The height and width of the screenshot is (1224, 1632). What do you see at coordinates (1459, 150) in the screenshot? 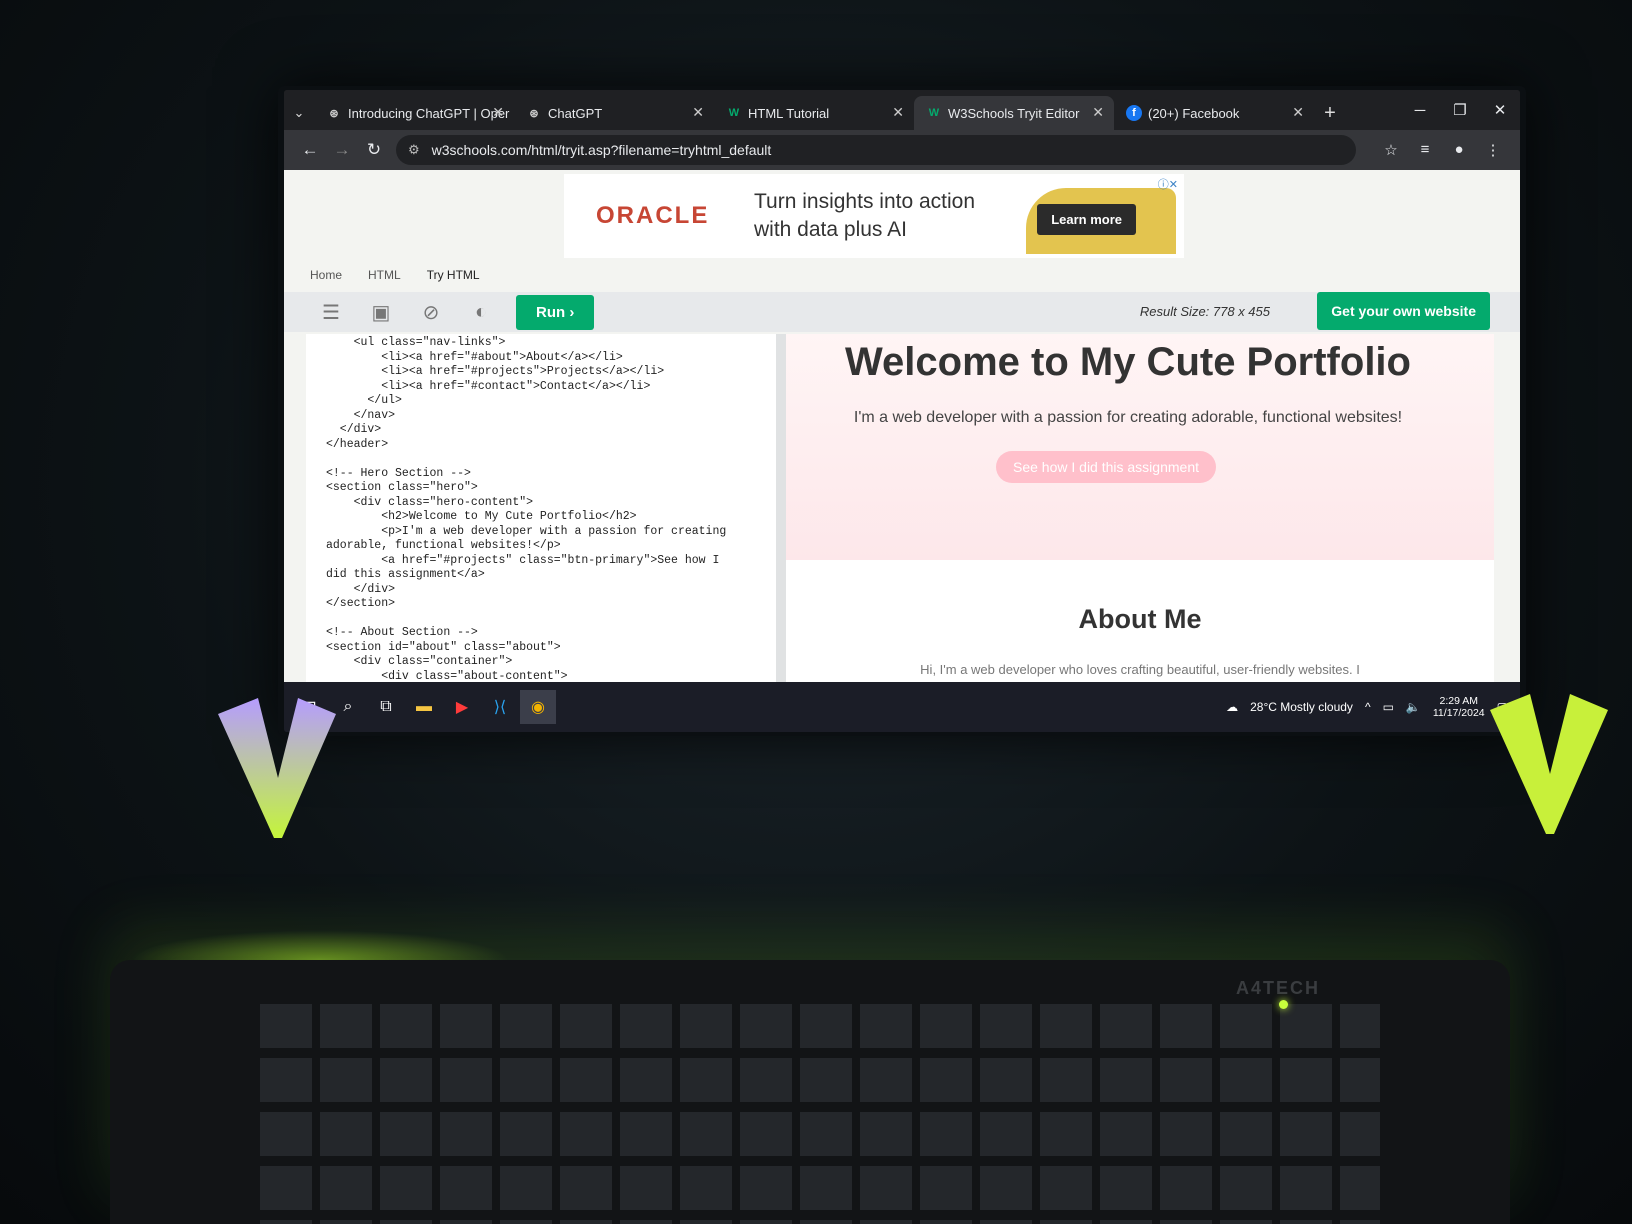
I see `profile-icon: ●` at bounding box center [1459, 150].